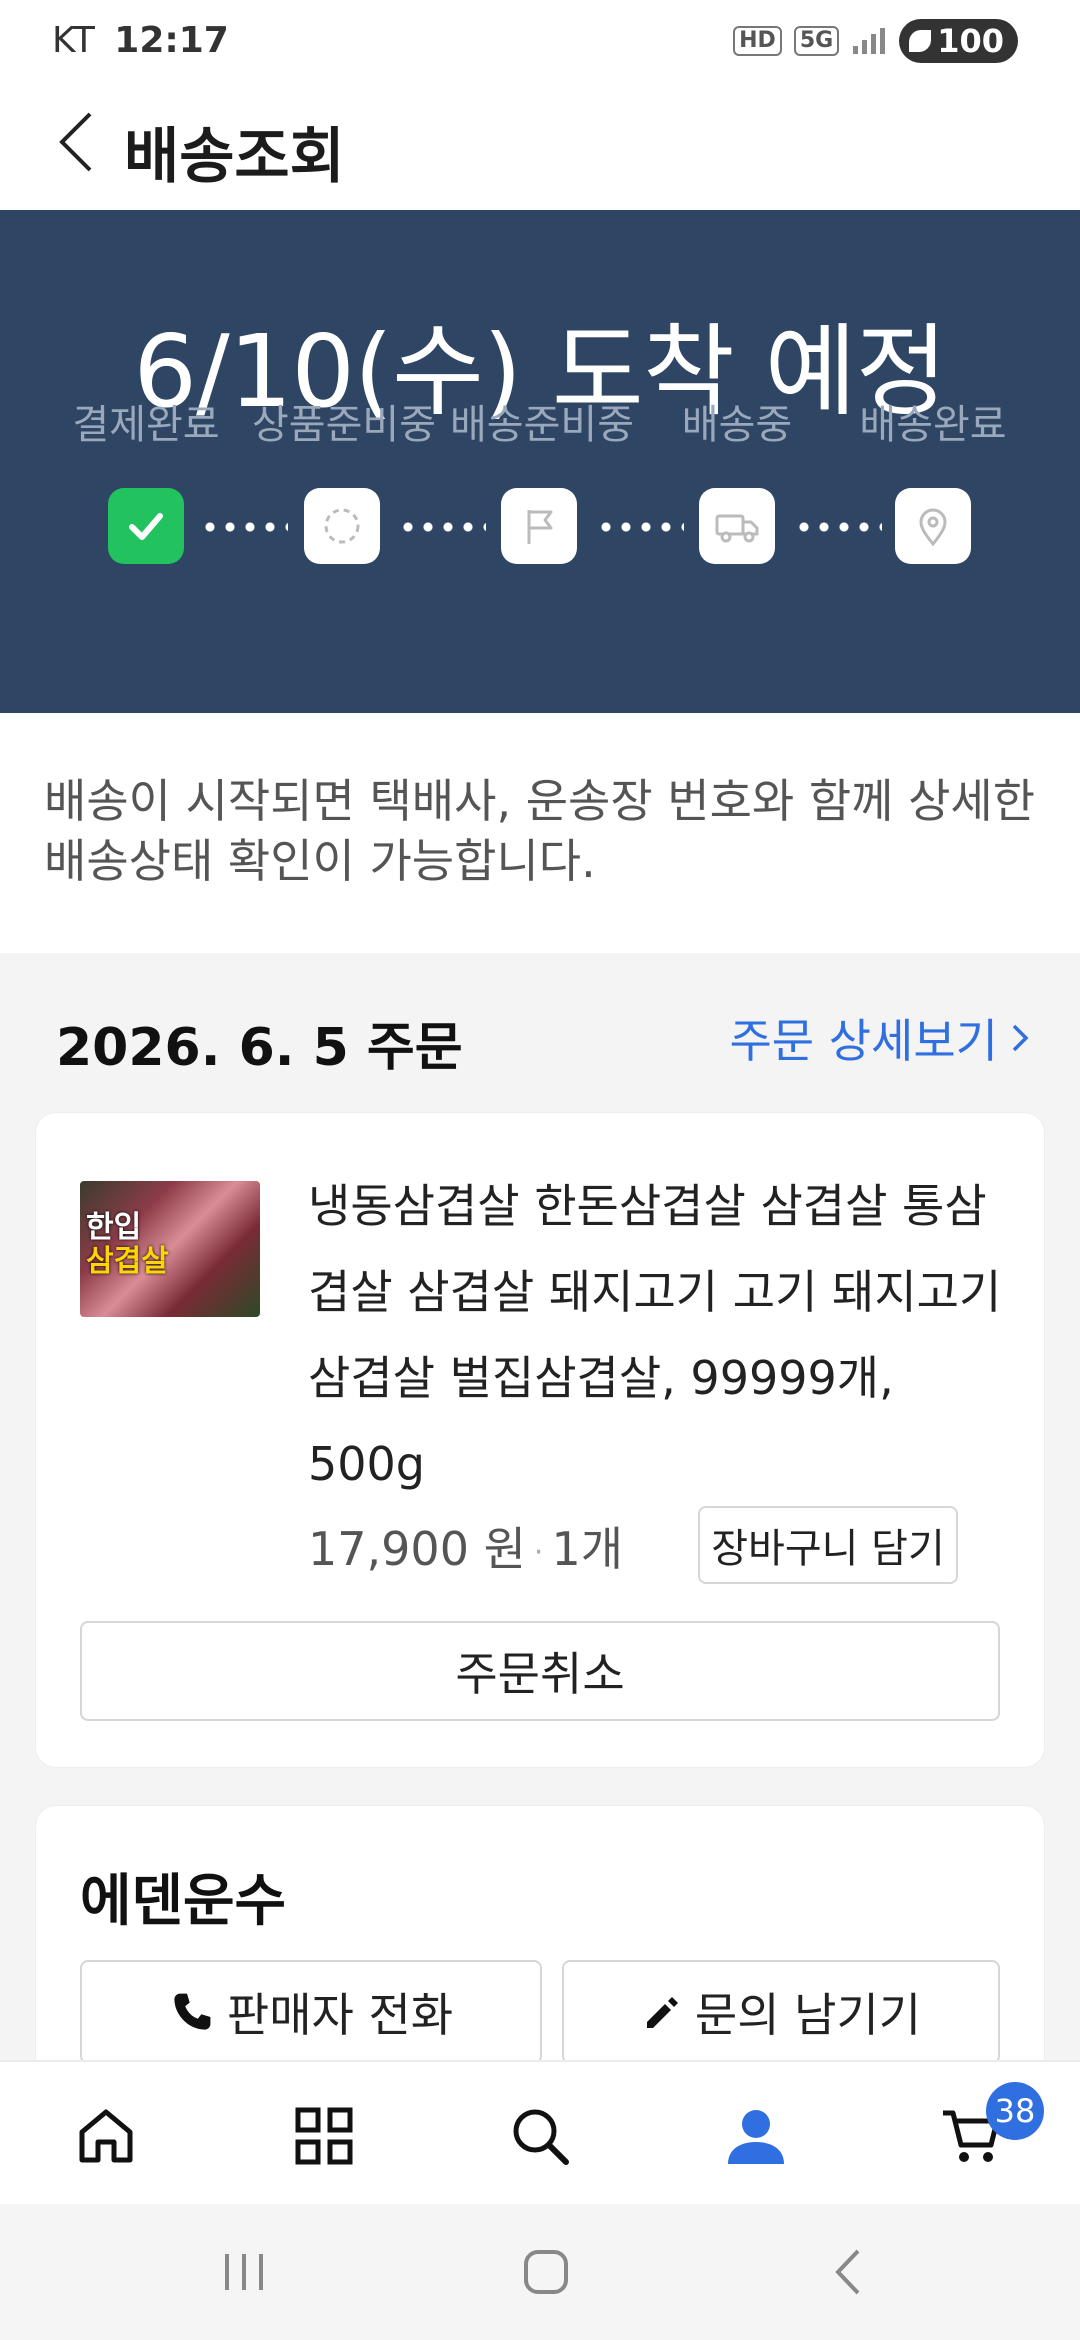  I want to click on thumbnail-caption-line: 한입, so click(114, 1227).